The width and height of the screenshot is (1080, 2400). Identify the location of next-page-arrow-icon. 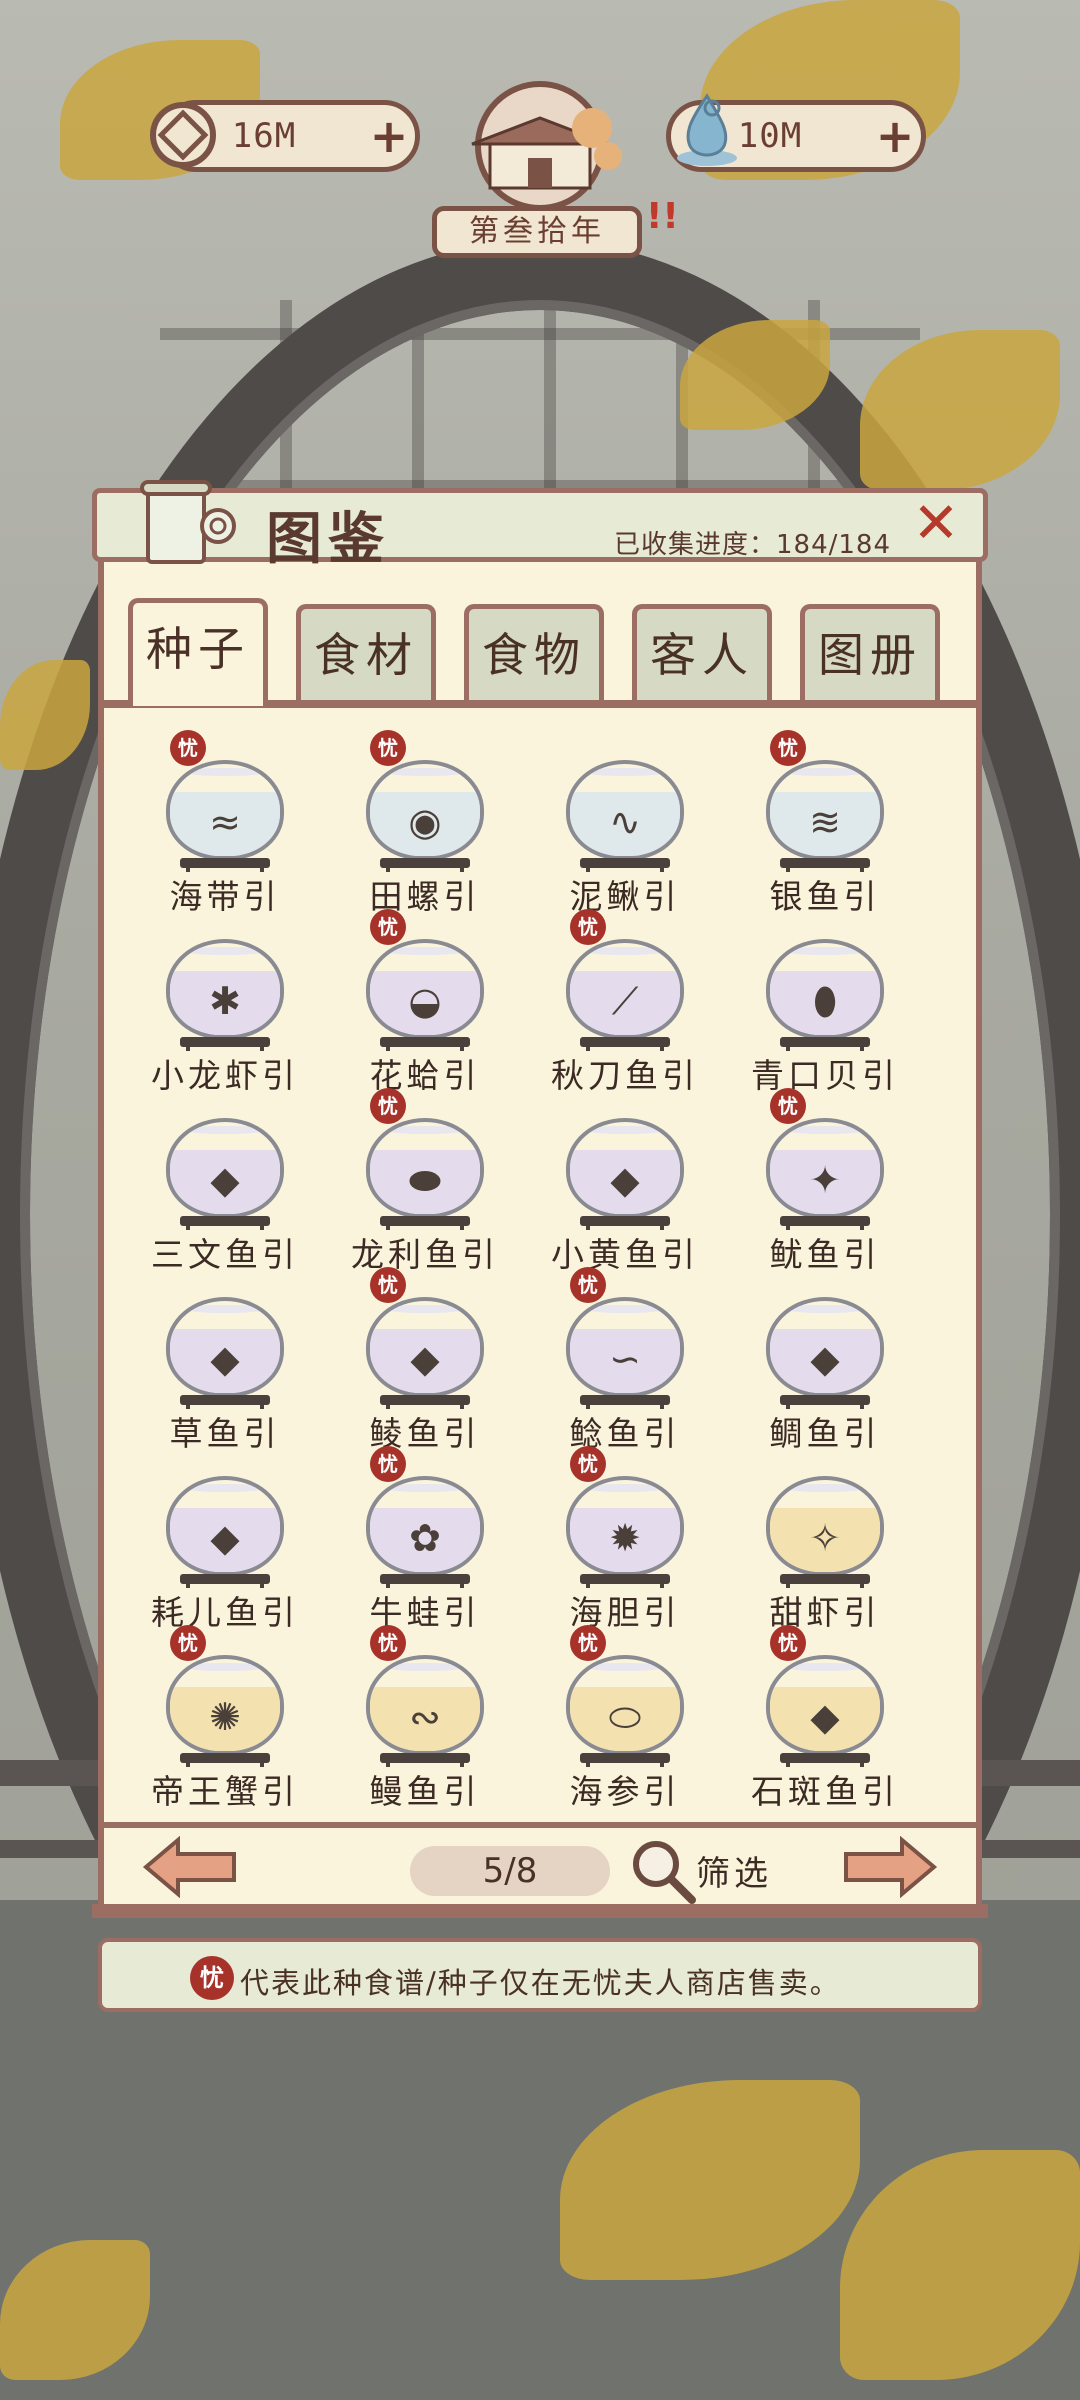
(890, 1867).